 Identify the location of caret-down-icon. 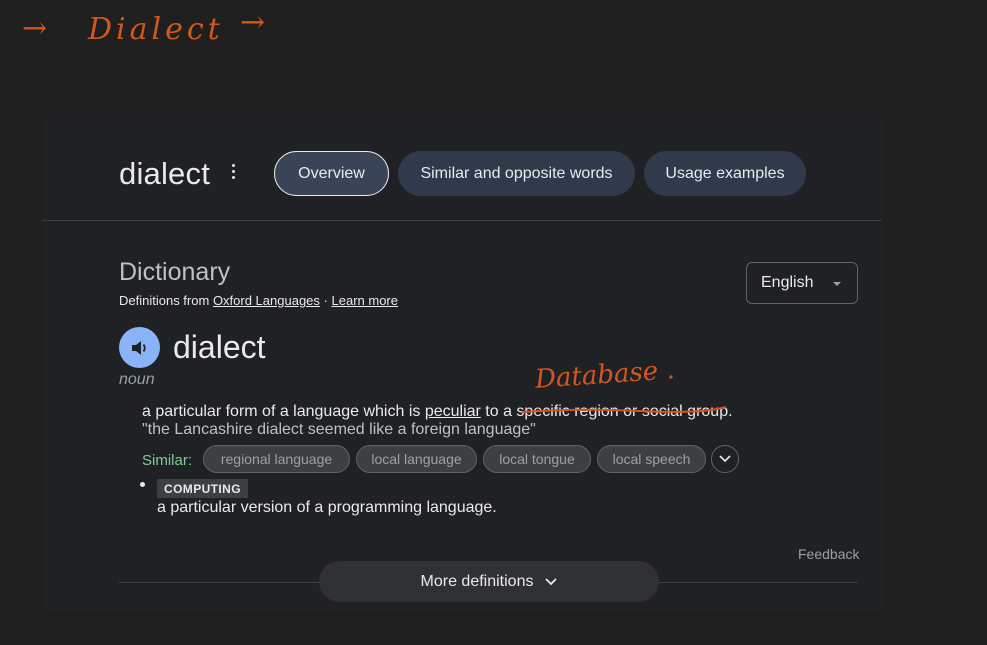
(837, 284).